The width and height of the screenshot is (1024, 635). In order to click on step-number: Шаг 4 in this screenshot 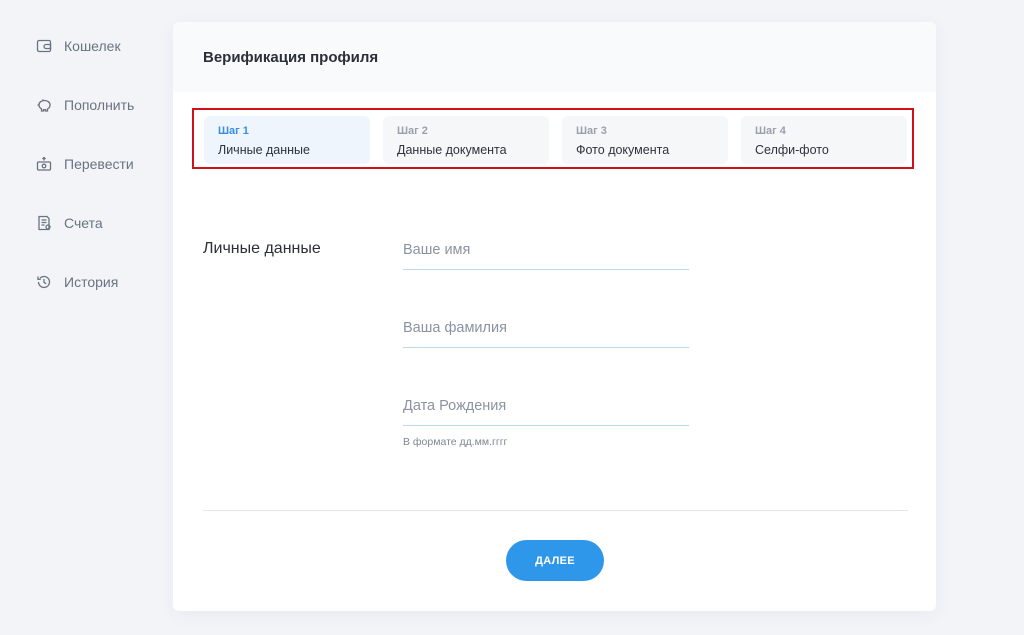, I will do `click(770, 131)`.